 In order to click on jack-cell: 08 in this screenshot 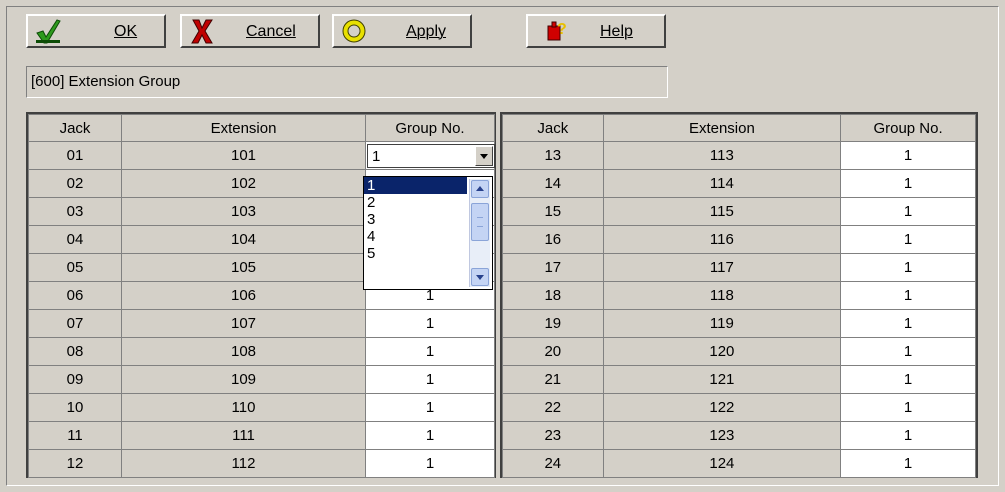, I will do `click(75, 351)`.